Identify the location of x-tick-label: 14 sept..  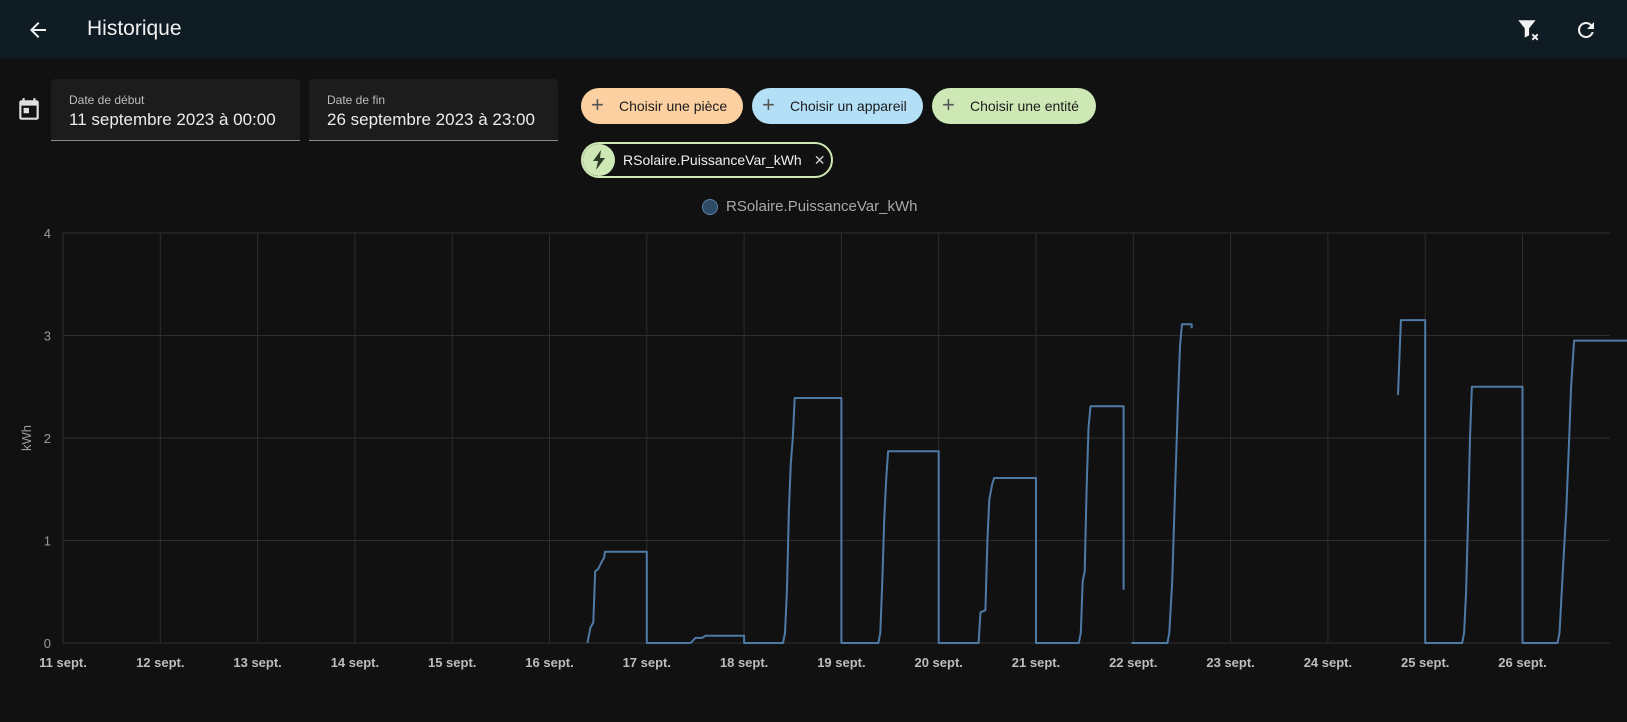
(355, 662).